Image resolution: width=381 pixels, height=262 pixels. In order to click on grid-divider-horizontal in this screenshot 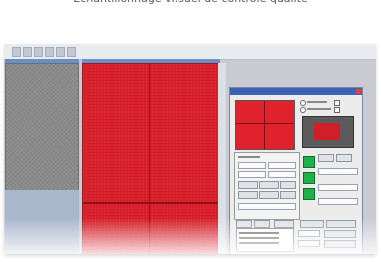, I will do `click(151, 203)`.